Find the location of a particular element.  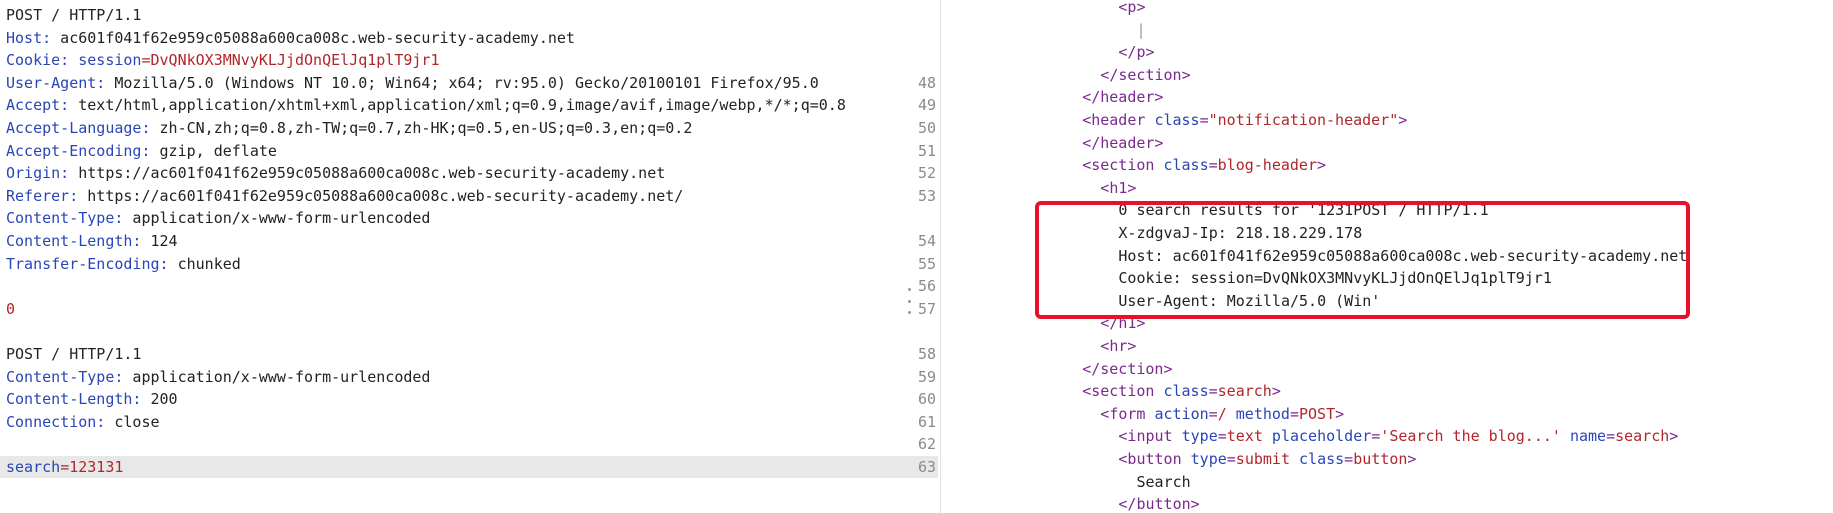

request-line: Transfer-Encoding: chunked is located at coordinates (469, 264).